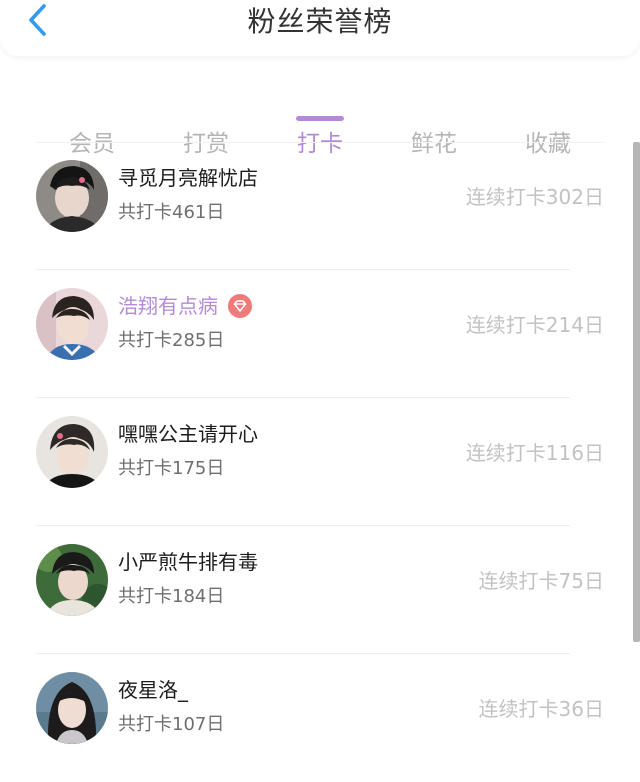 The image size is (640, 782). I want to click on scrollbar, so click(636, 392).